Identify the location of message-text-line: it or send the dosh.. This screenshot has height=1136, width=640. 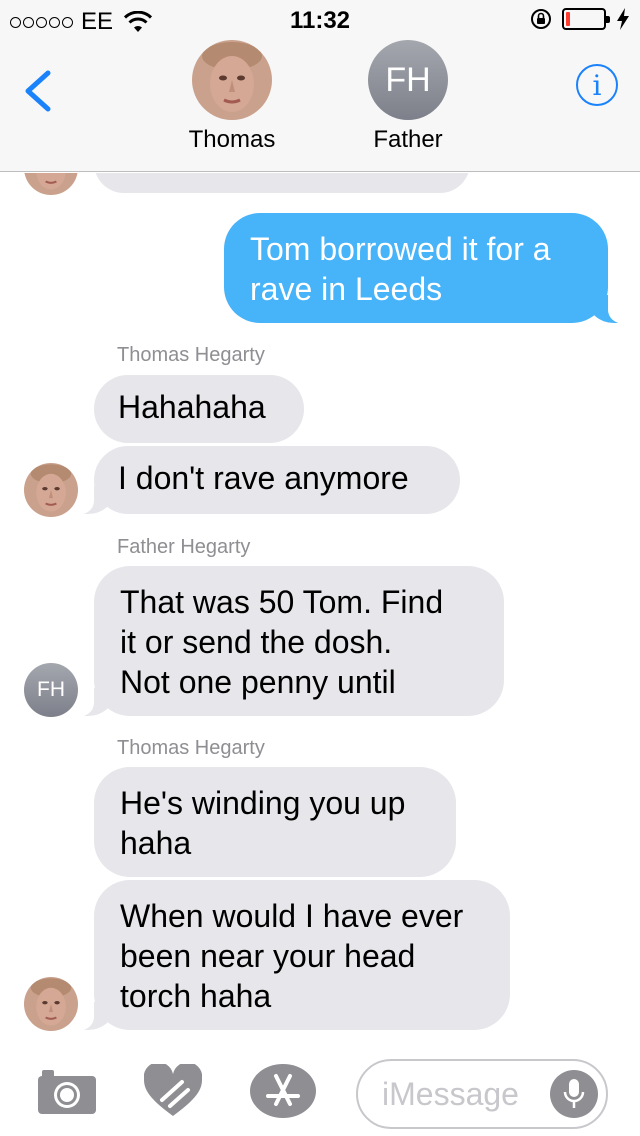
(256, 642).